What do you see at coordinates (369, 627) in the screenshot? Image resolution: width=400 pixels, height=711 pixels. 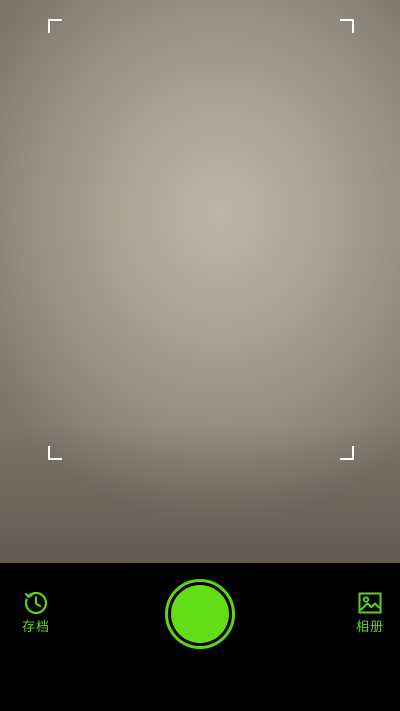 I see `album-label: 相册` at bounding box center [369, 627].